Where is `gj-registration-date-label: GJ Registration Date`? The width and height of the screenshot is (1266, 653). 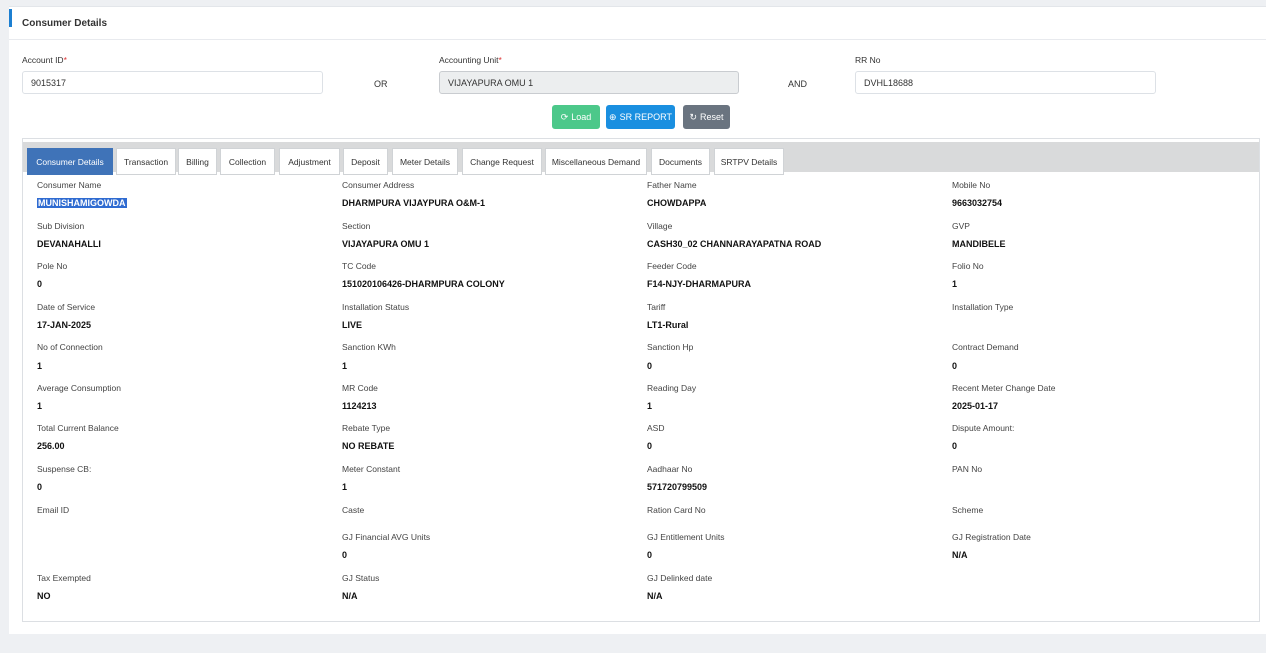 gj-registration-date-label: GJ Registration Date is located at coordinates (991, 537).